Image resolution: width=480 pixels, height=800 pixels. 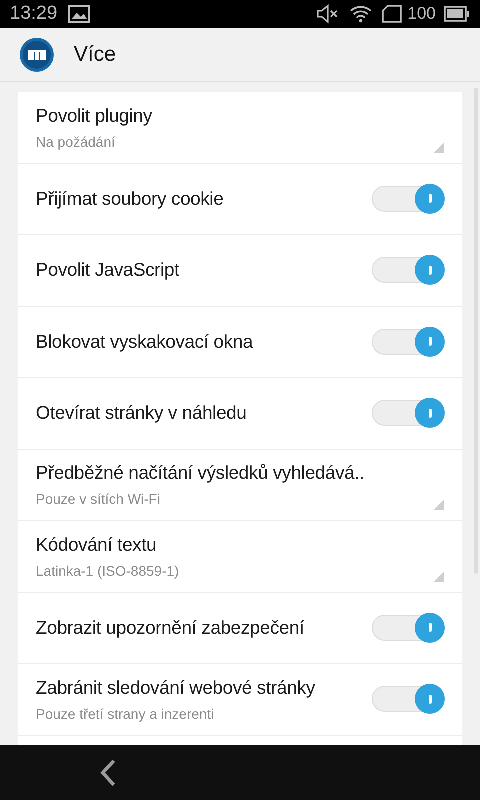 I want to click on setting-summary: Pouze v sítích Wi-Fi, so click(x=98, y=500).